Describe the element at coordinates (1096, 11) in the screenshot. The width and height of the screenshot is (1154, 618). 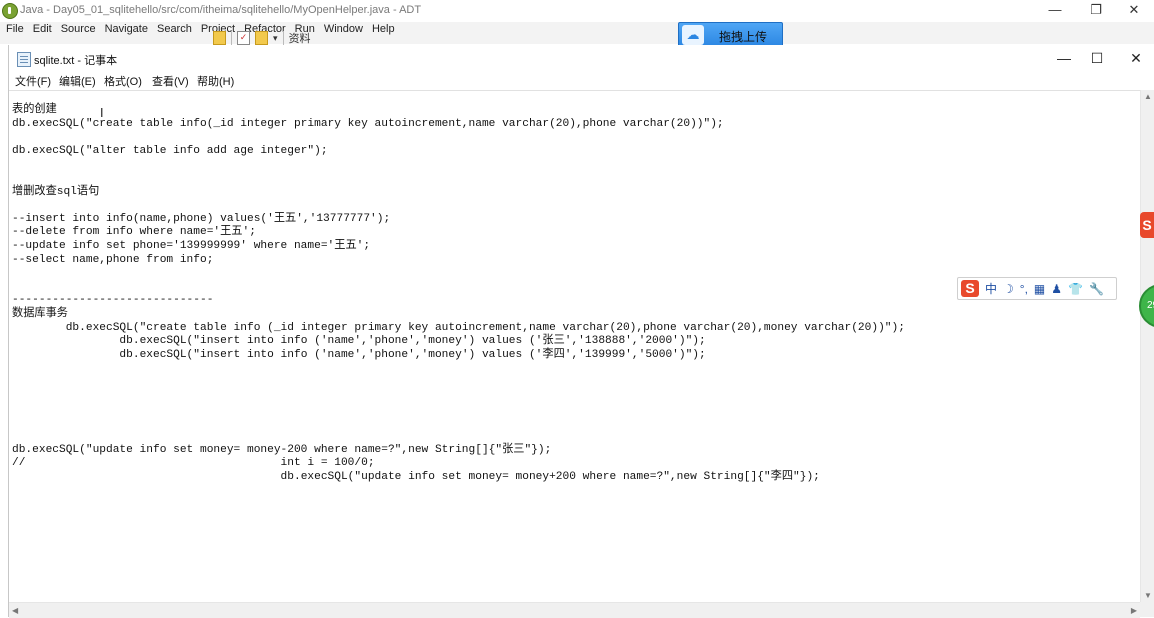
I see `adt-restore-button: ❐` at that location.